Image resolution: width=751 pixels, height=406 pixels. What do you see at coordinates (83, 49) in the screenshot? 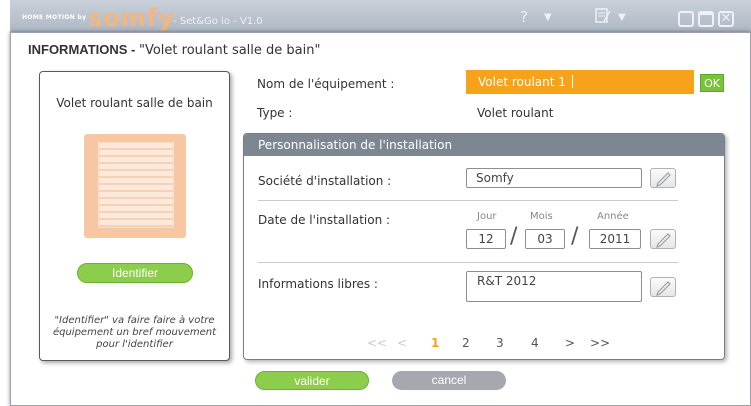
I see `dialog-title-prefix: INFORMATIONS -` at bounding box center [83, 49].